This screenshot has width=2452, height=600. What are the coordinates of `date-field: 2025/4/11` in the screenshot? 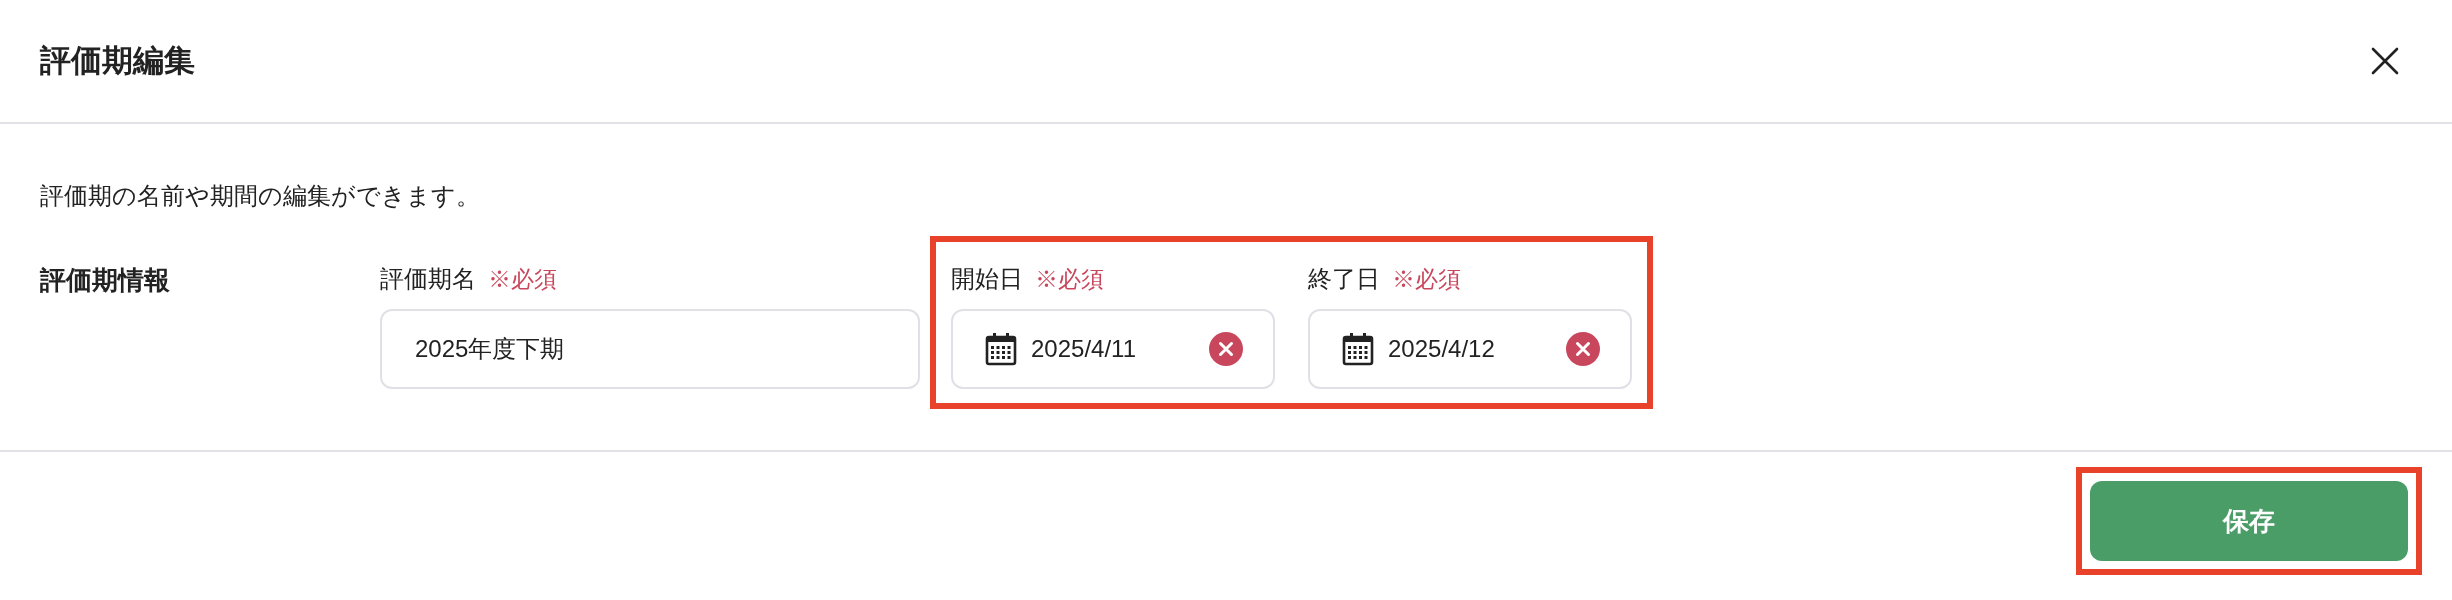 It's located at (1113, 349).